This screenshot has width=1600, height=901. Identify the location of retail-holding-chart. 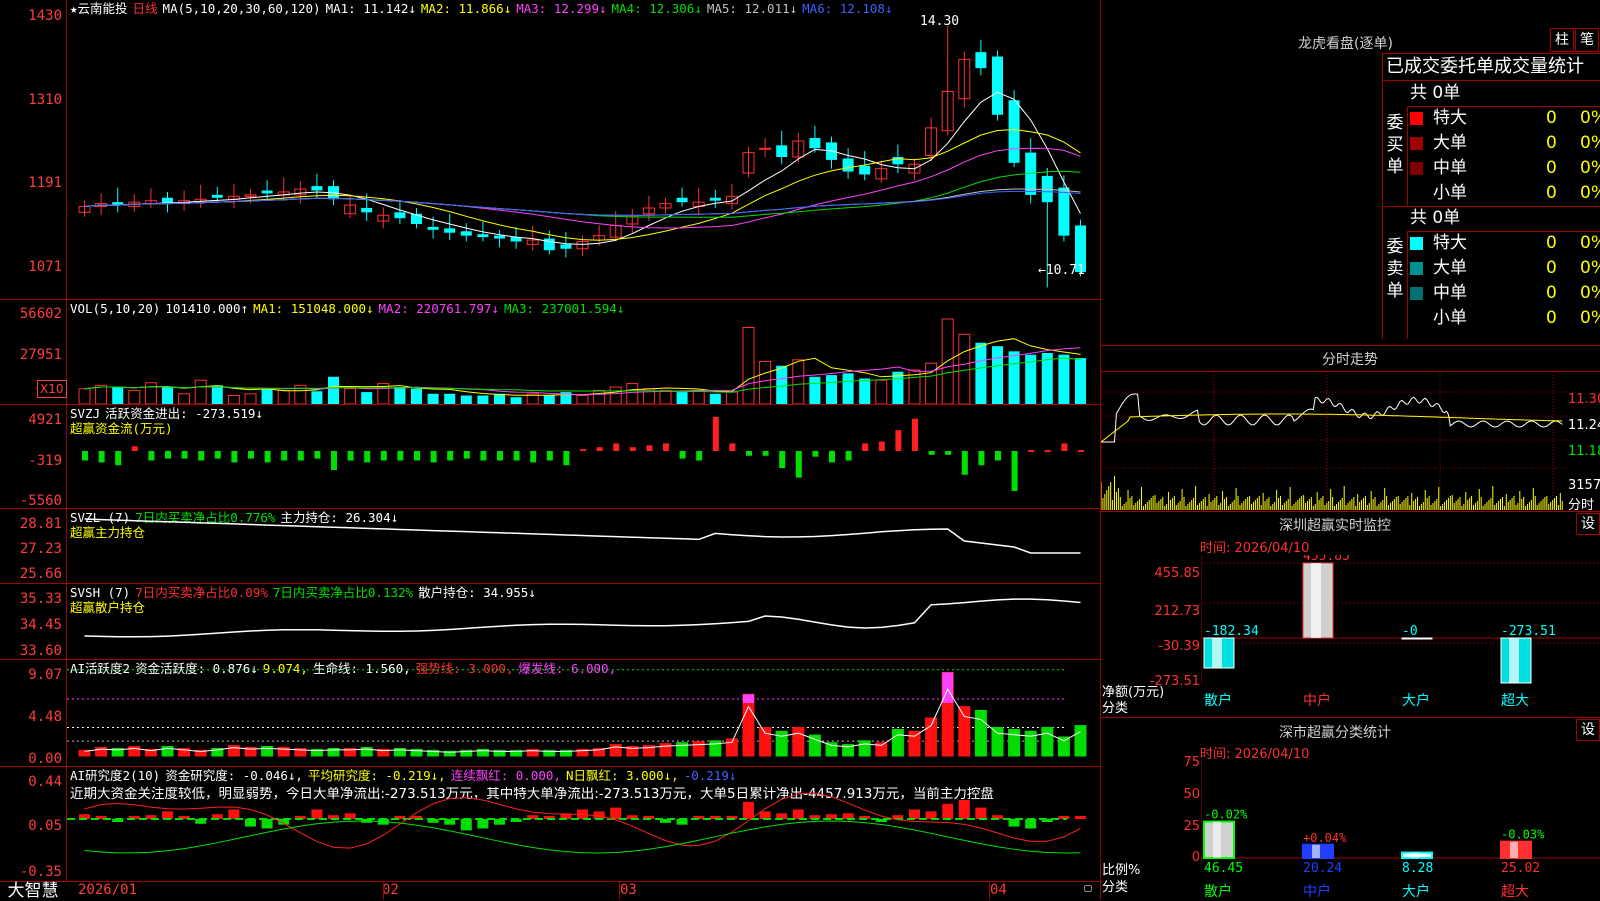
(582, 618).